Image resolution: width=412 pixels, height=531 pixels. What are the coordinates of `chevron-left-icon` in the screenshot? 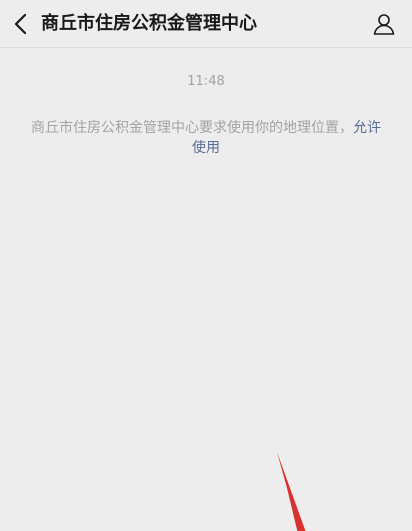 It's located at (20, 24).